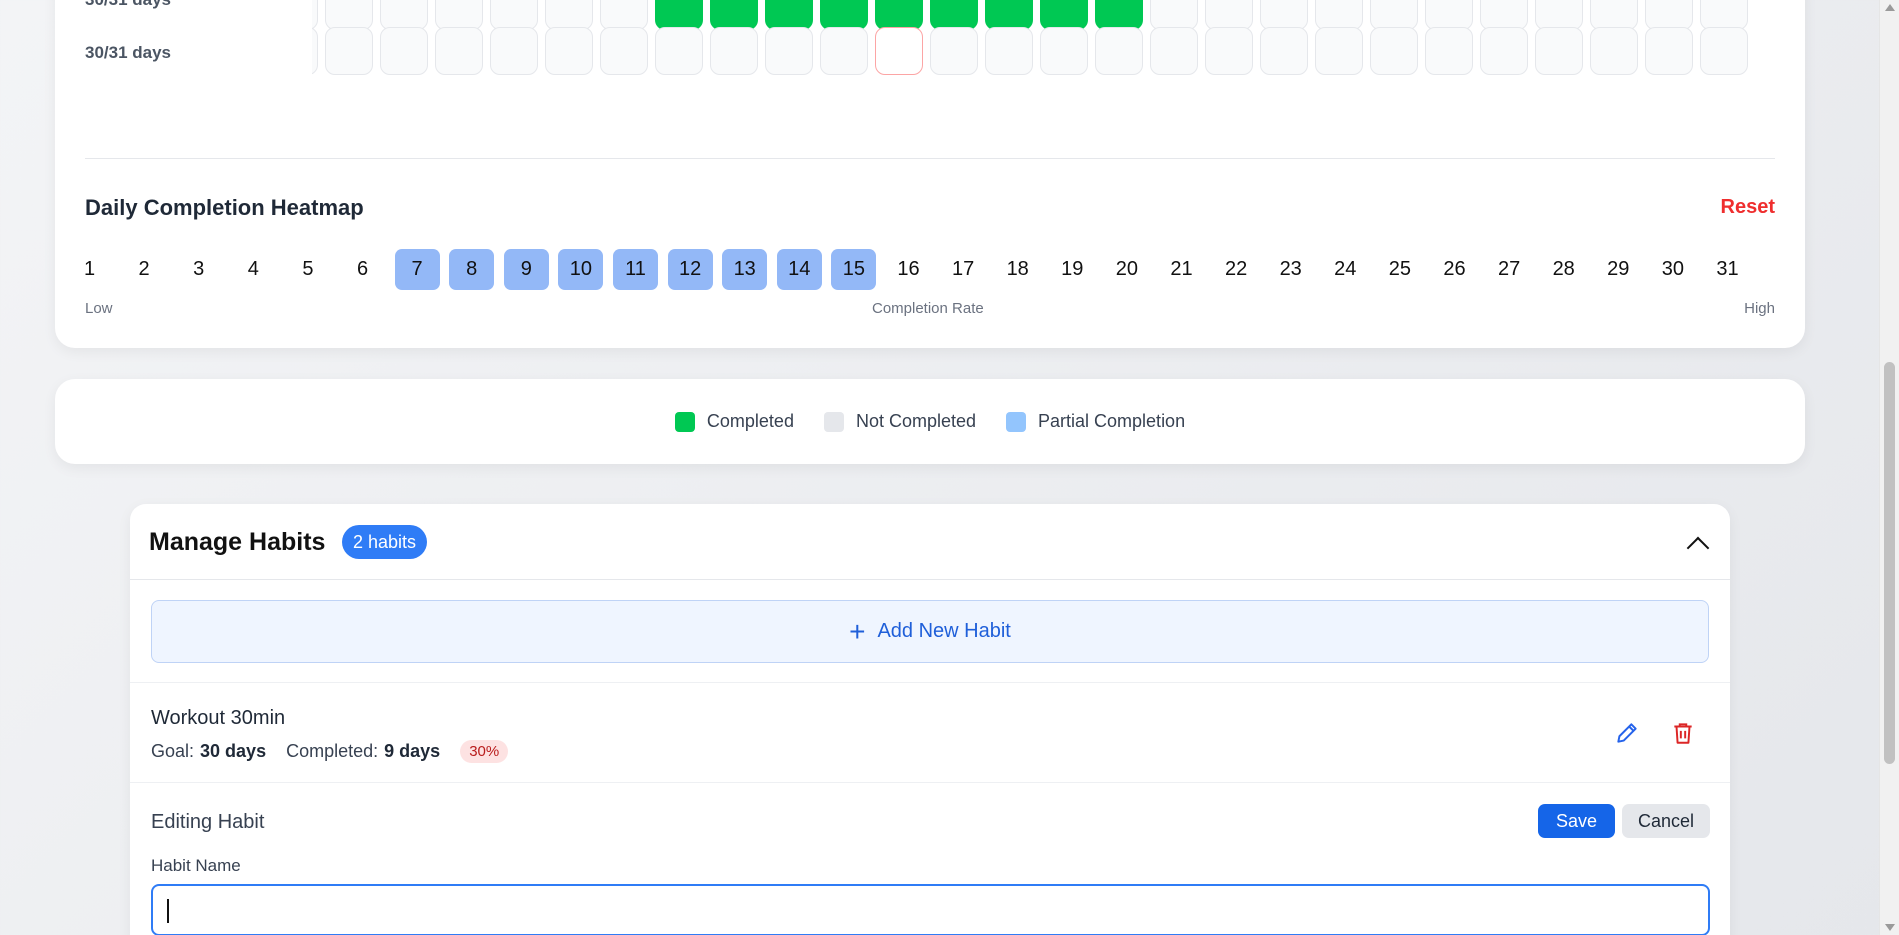 The width and height of the screenshot is (1899, 935). Describe the element at coordinates (307, 269) in the screenshot. I see `heatmap-day-5: 5` at that location.